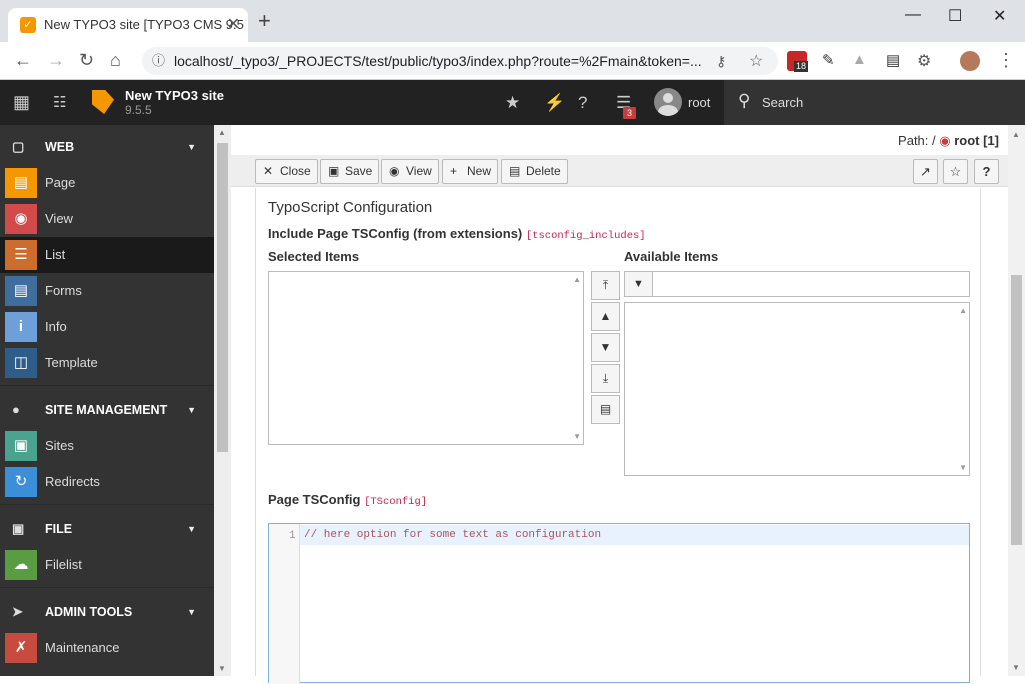  What do you see at coordinates (668, 102) in the screenshot?
I see `user-avatar` at bounding box center [668, 102].